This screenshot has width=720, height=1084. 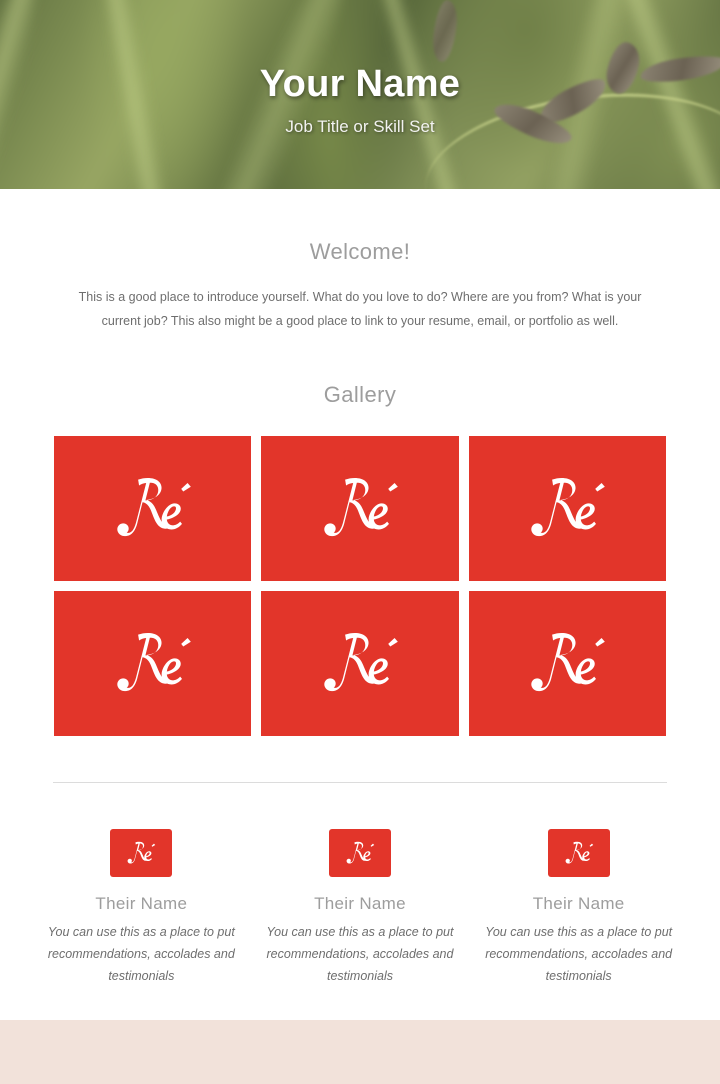 I want to click on site-subtitle: Job Title or Skill Set, so click(x=360, y=126).